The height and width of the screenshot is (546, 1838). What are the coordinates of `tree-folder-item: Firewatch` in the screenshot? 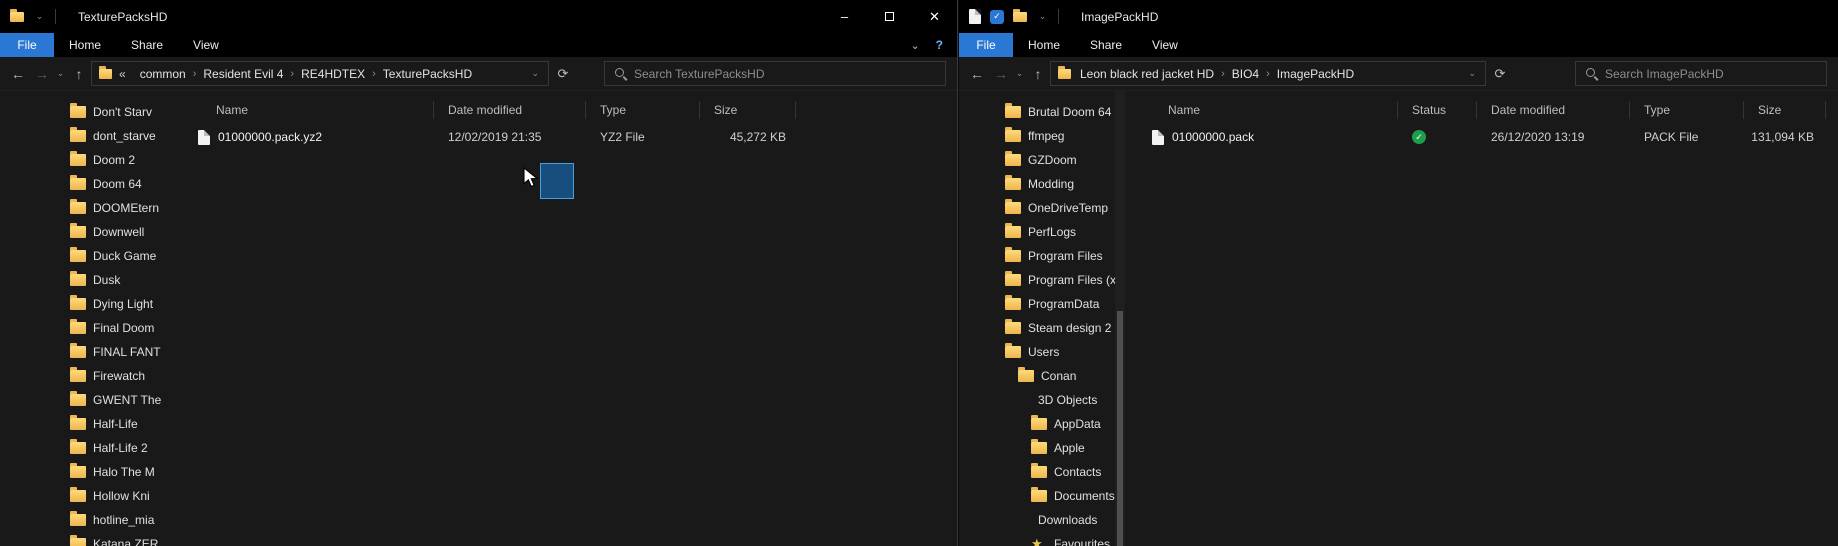 It's located at (88, 376).